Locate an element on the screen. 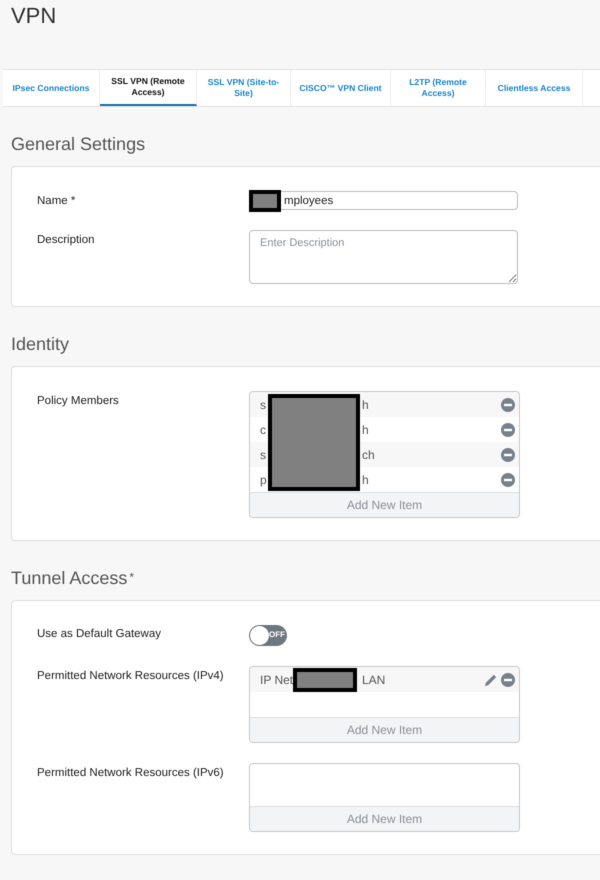 The image size is (600, 880). page-title: VPN is located at coordinates (34, 16).